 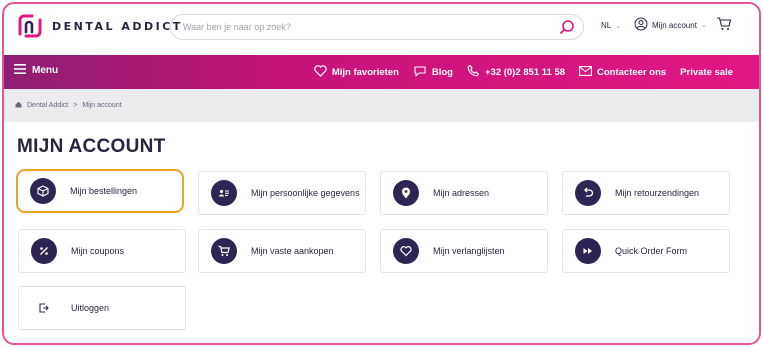 What do you see at coordinates (47, 105) in the screenshot?
I see `breadcrumb-home: Dental Addict` at bounding box center [47, 105].